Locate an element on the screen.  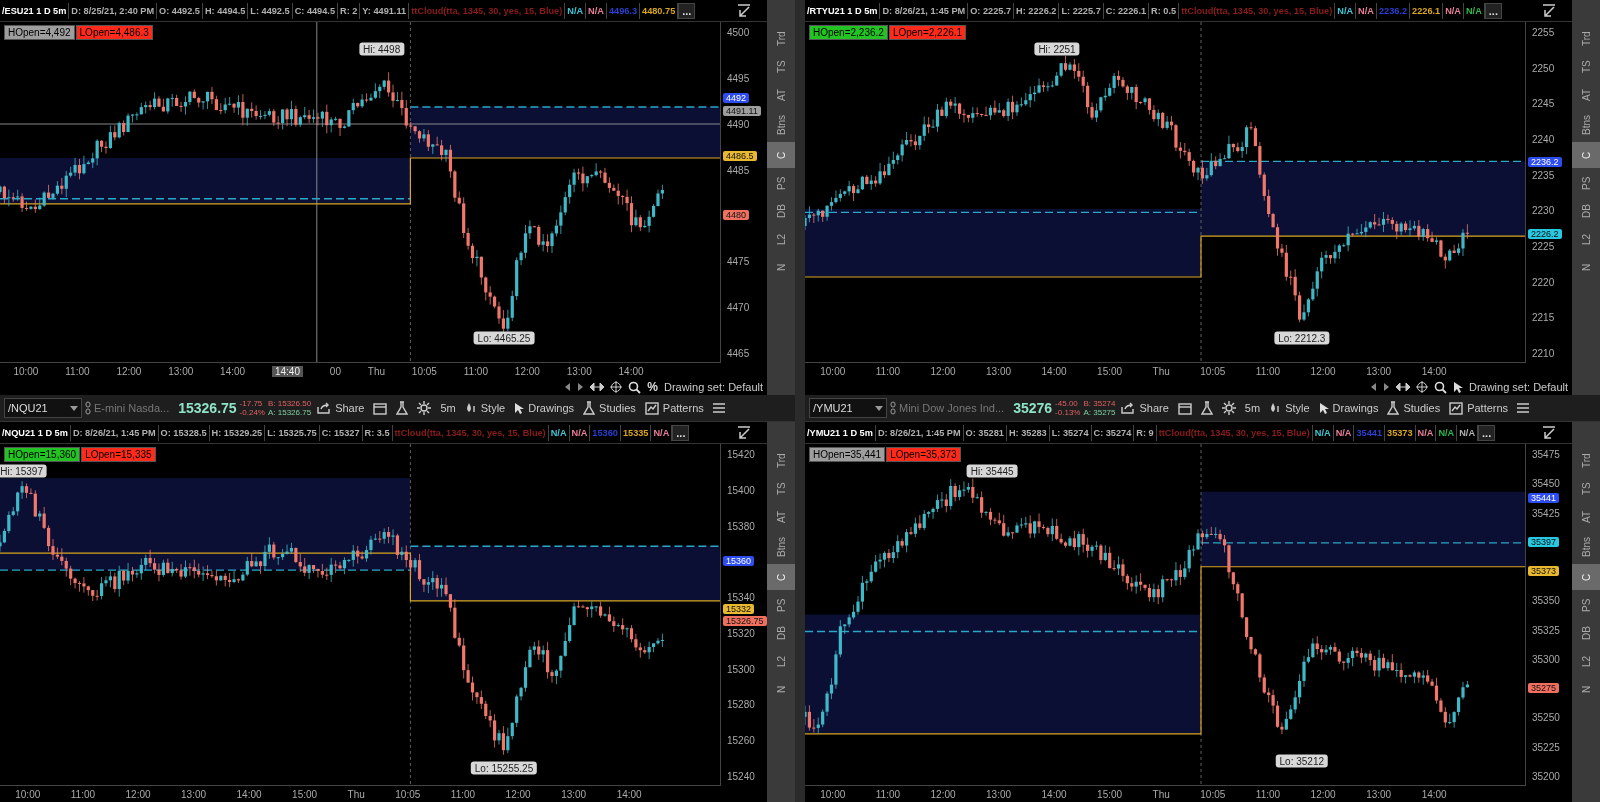
percent-toggle: % is located at coordinates (652, 387).